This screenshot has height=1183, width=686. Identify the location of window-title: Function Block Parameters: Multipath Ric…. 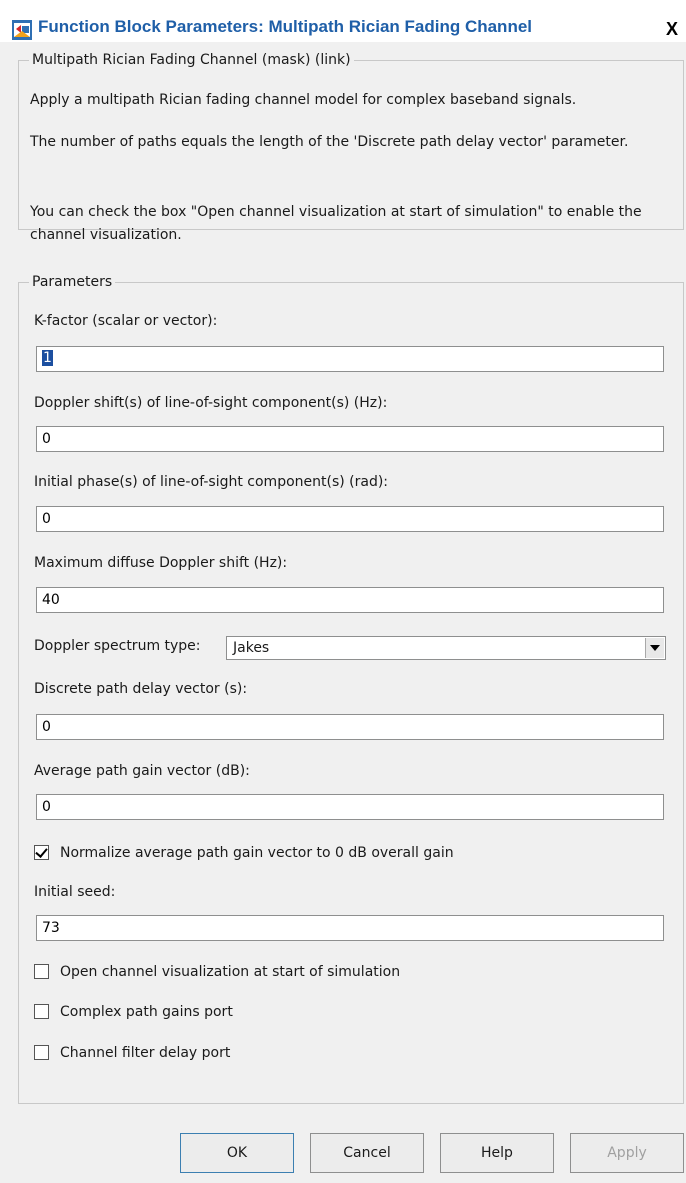
(285, 26).